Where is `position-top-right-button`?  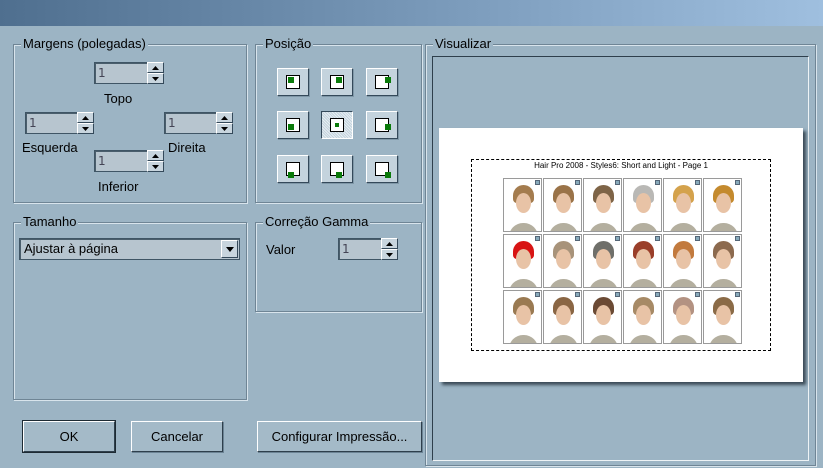
position-top-right-button is located at coordinates (382, 82).